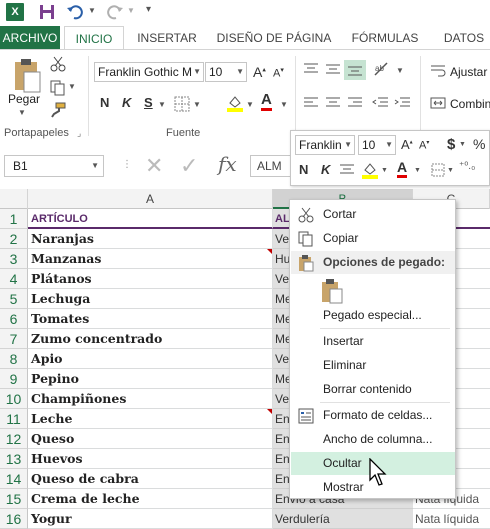 This screenshot has width=490, height=529. Describe the element at coordinates (150, 459) in the screenshot. I see `cell-article: Huevos` at that location.